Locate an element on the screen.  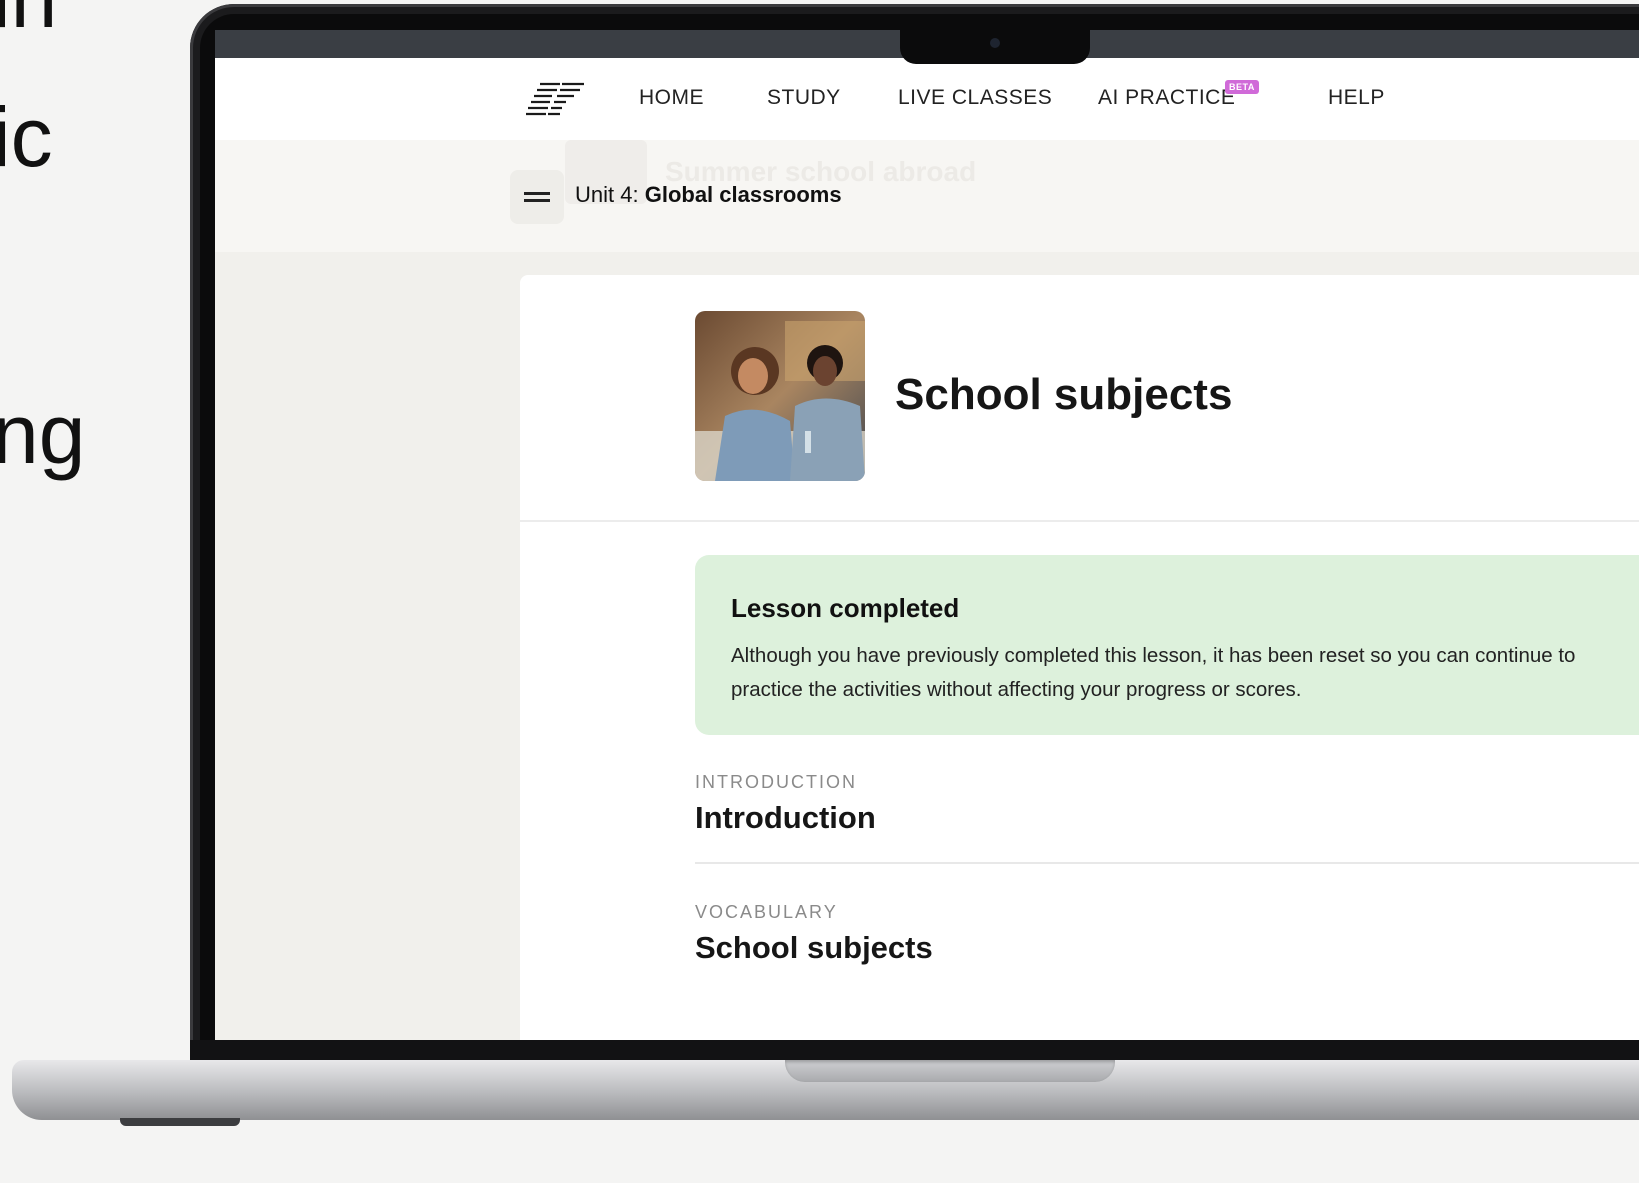
beta-badge: BETA is located at coordinates (1242, 87).